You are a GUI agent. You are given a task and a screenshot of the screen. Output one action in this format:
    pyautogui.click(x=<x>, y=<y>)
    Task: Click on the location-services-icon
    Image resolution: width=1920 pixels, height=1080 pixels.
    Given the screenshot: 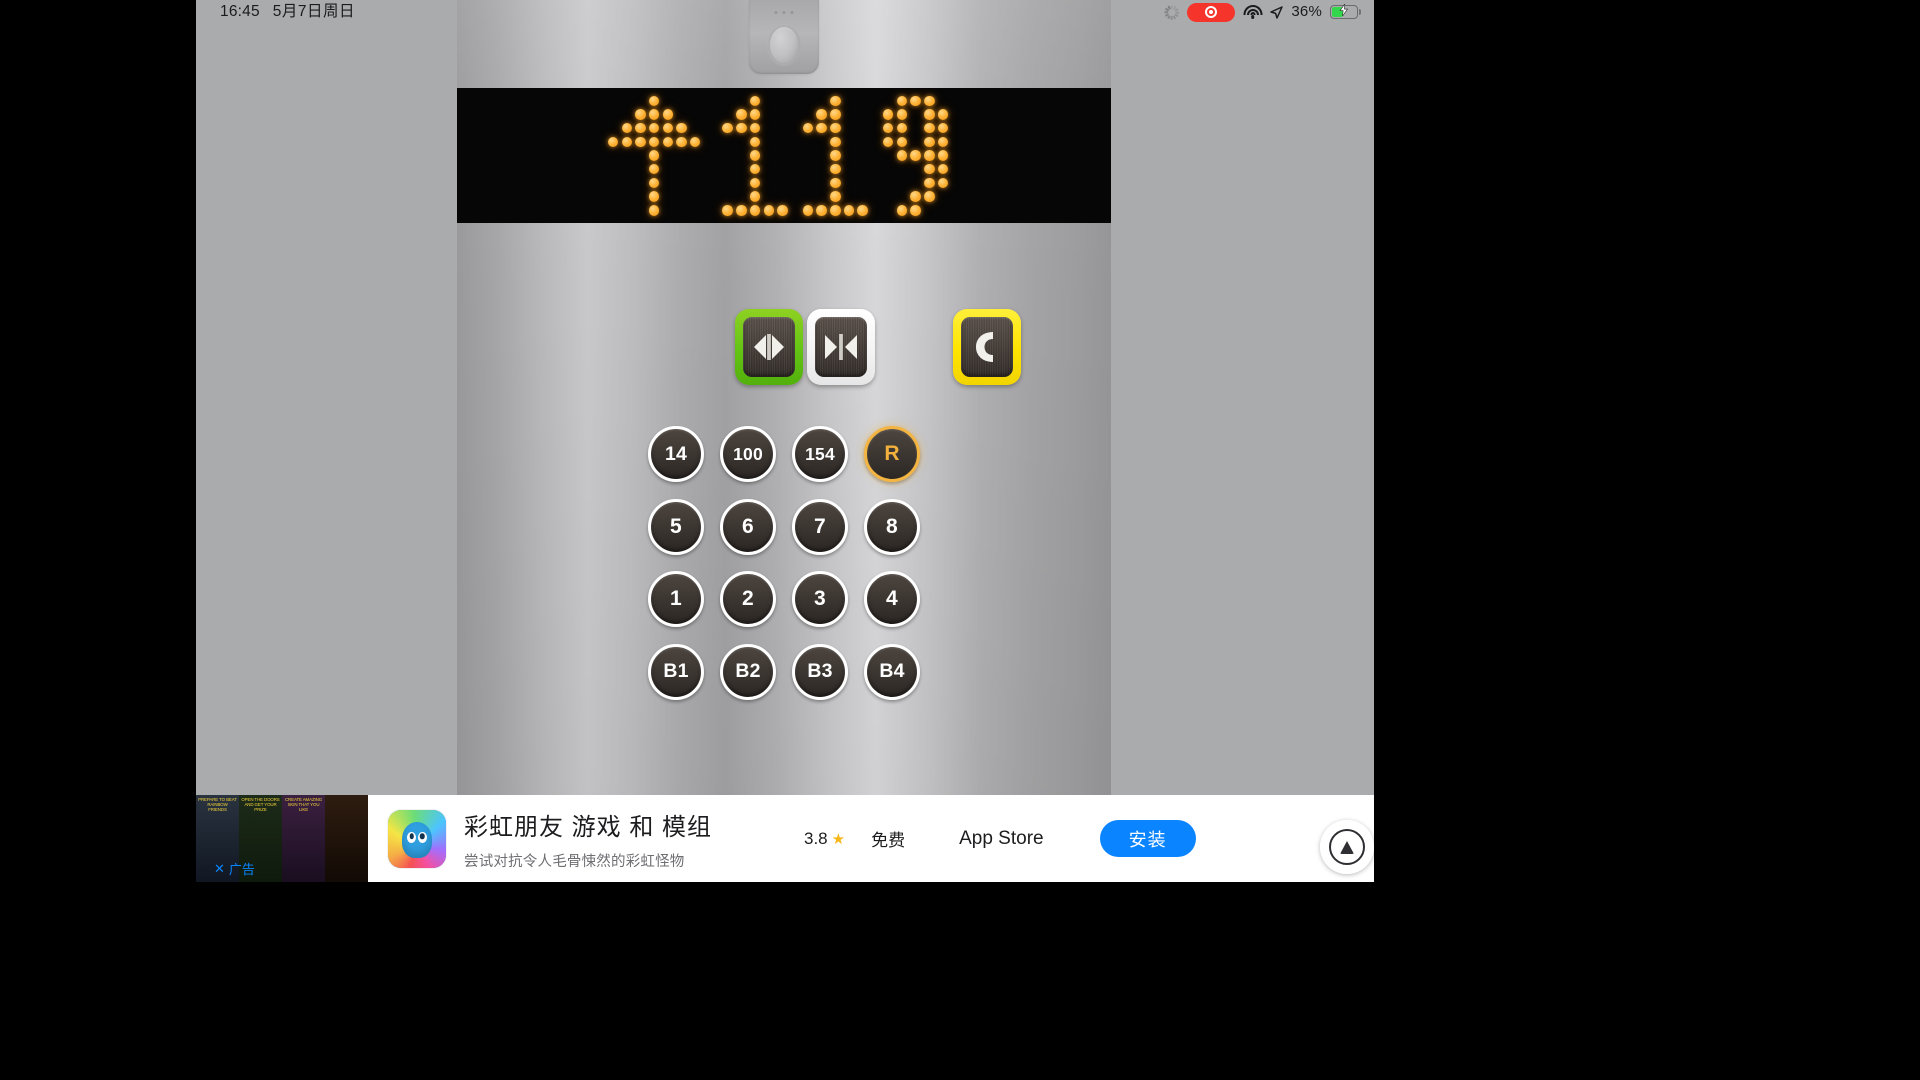 What is the action you would take?
    pyautogui.click(x=1277, y=12)
    